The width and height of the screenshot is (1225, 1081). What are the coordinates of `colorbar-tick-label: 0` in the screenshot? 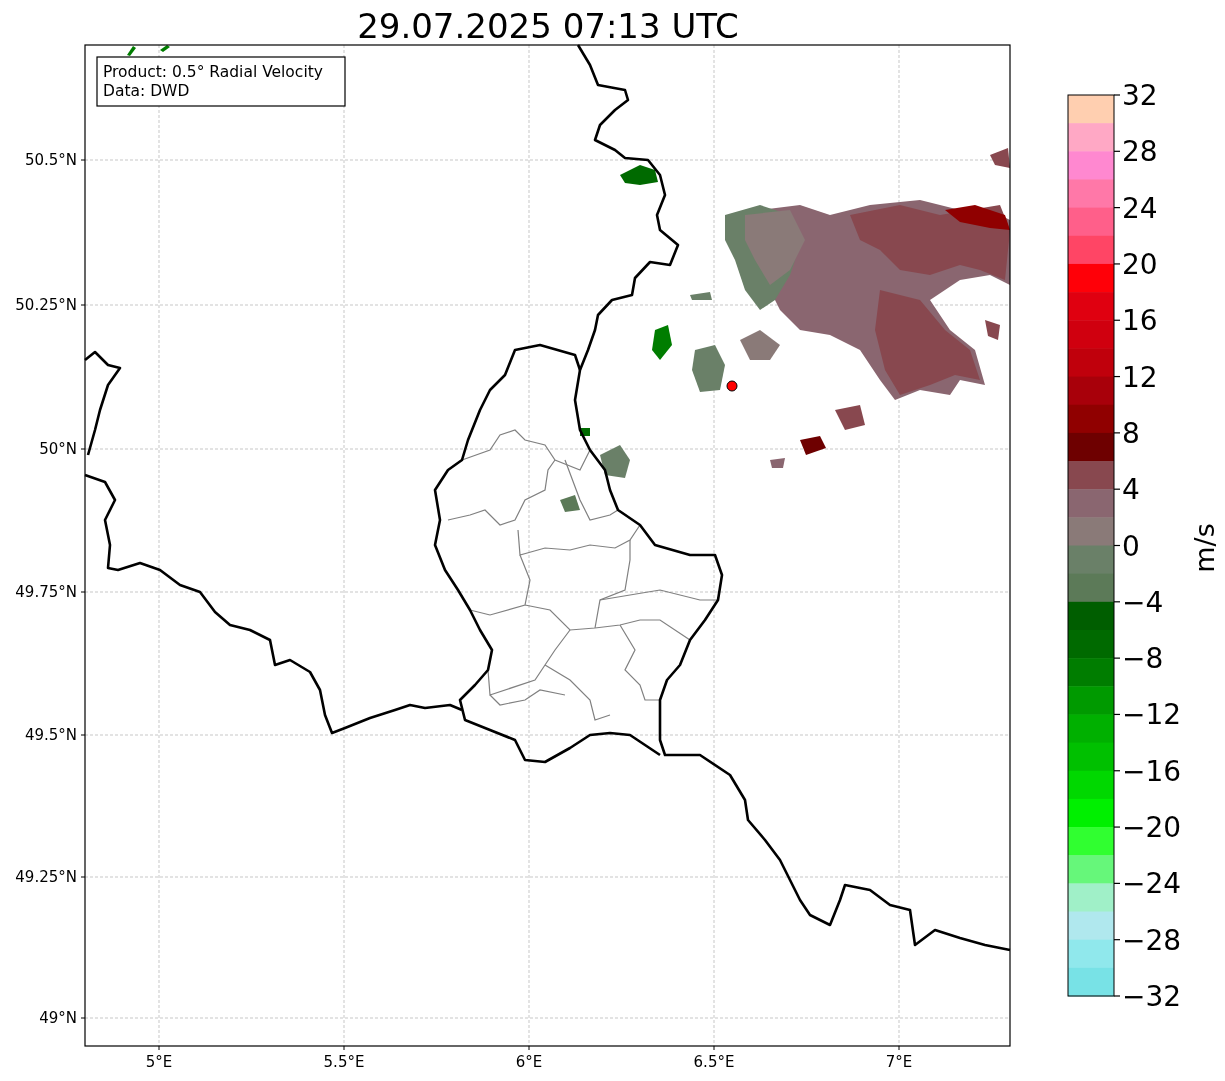 It's located at (1131, 546).